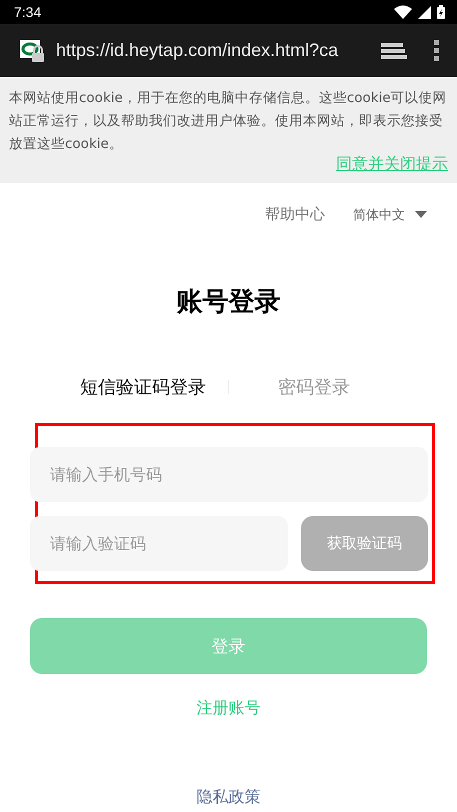  Describe the element at coordinates (28, 12) in the screenshot. I see `clock-time: 7:34` at that location.